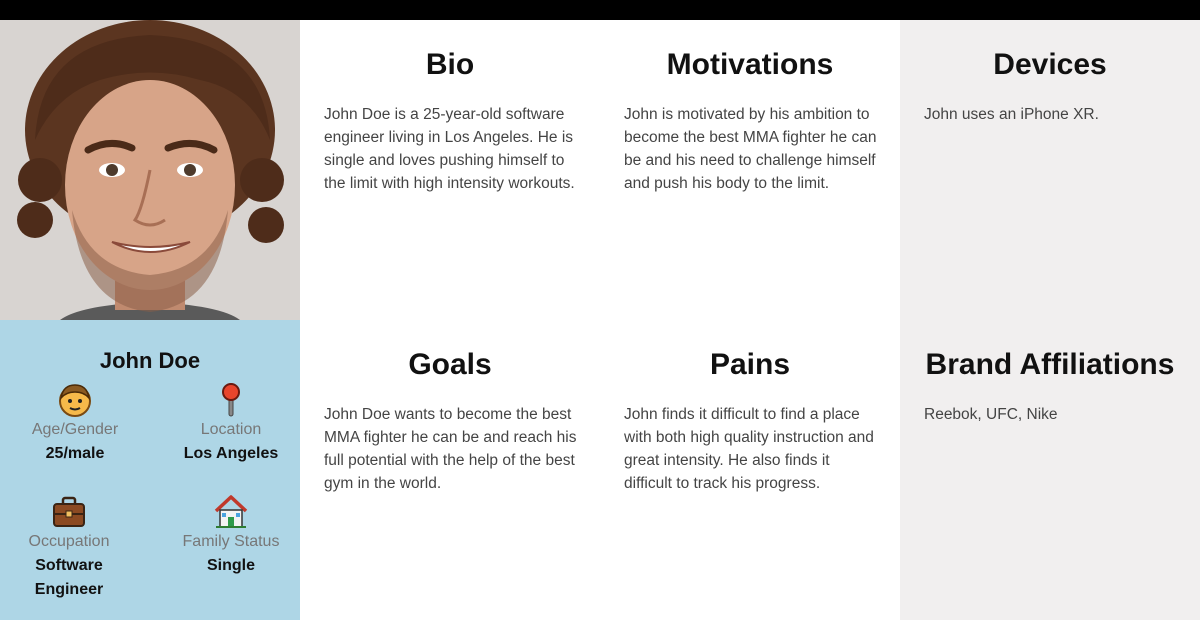 This screenshot has width=1200, height=620. Describe the element at coordinates (1050, 64) in the screenshot. I see `devices-title: Devices` at that location.